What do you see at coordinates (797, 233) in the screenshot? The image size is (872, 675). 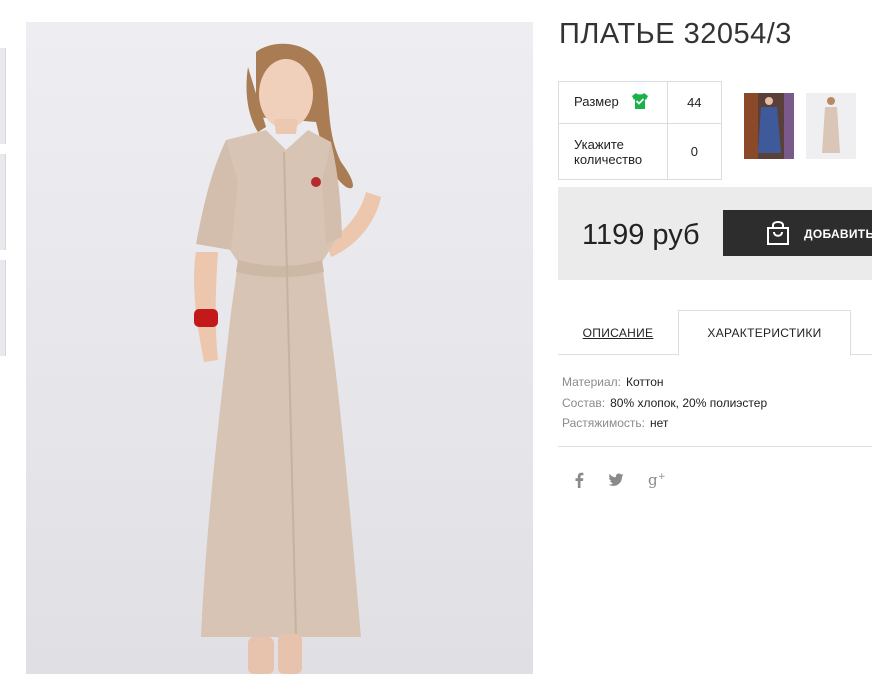 I see `add-to-cart-button: ДОБАВИТЬ` at bounding box center [797, 233].